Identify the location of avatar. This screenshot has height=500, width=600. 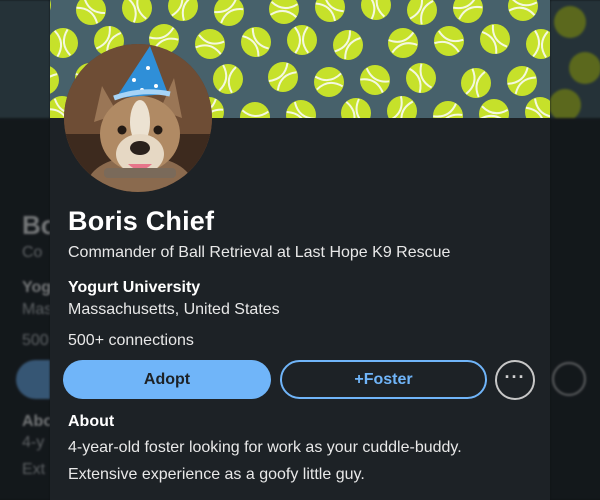
(138, 118).